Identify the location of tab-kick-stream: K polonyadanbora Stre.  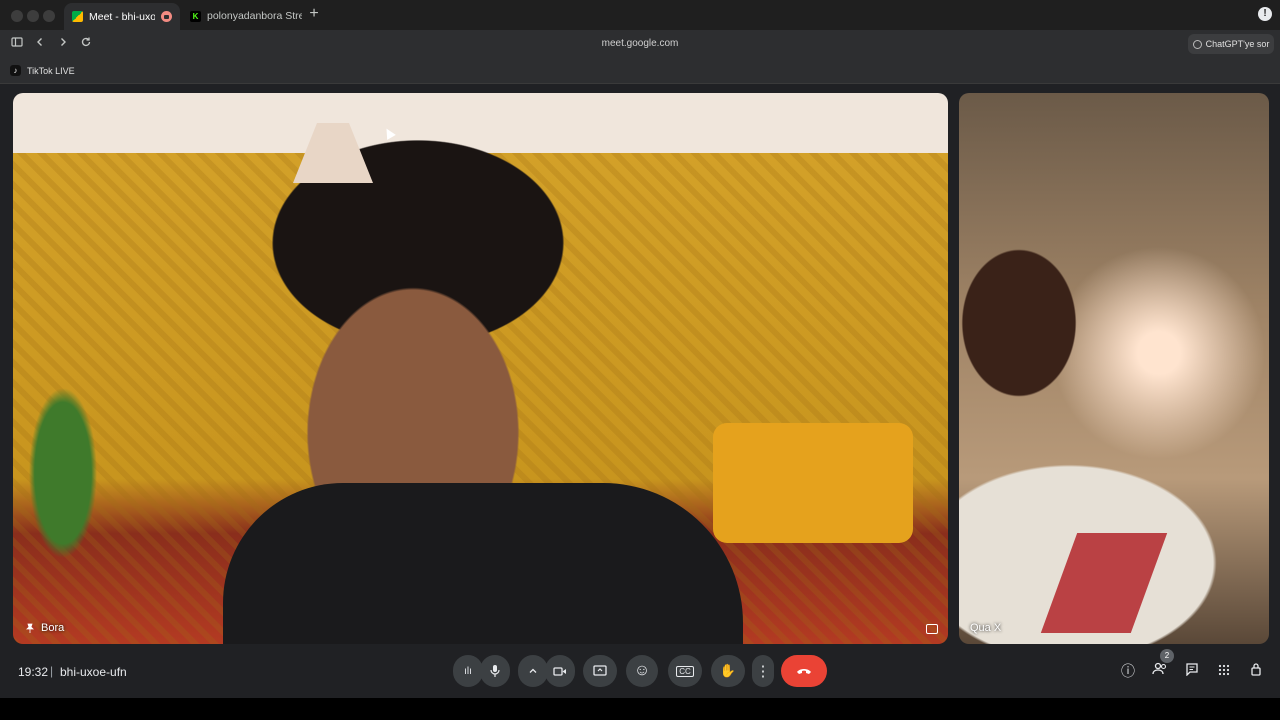
(242, 16).